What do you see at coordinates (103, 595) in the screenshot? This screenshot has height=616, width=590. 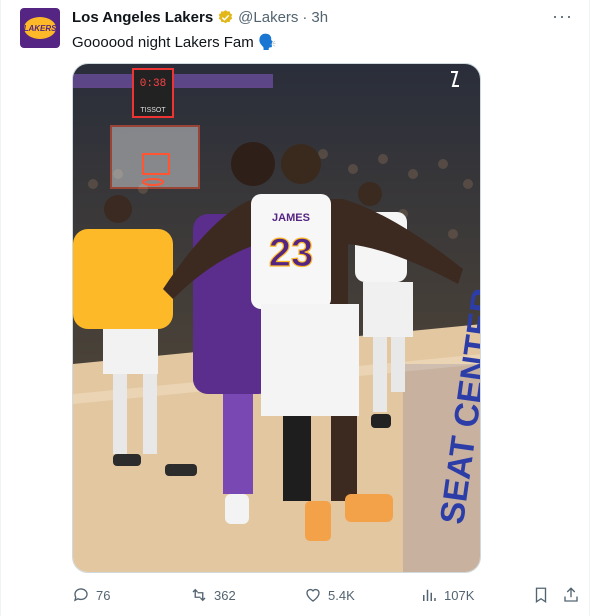 I see `reply-count: 76` at bounding box center [103, 595].